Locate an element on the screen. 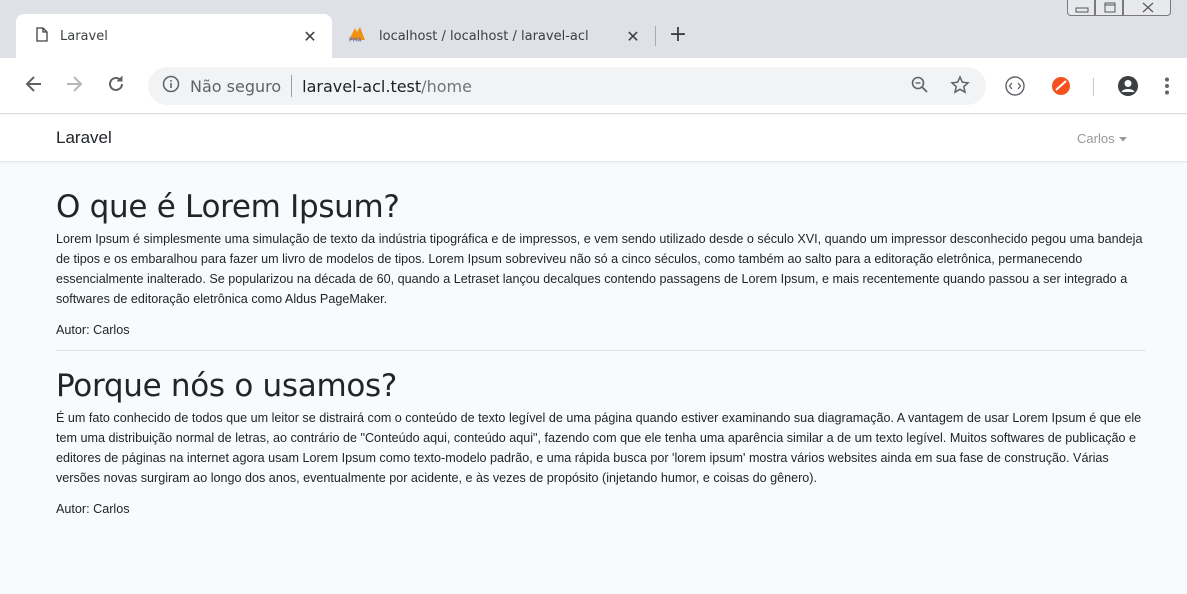  omnibox-separator is located at coordinates (292, 86).